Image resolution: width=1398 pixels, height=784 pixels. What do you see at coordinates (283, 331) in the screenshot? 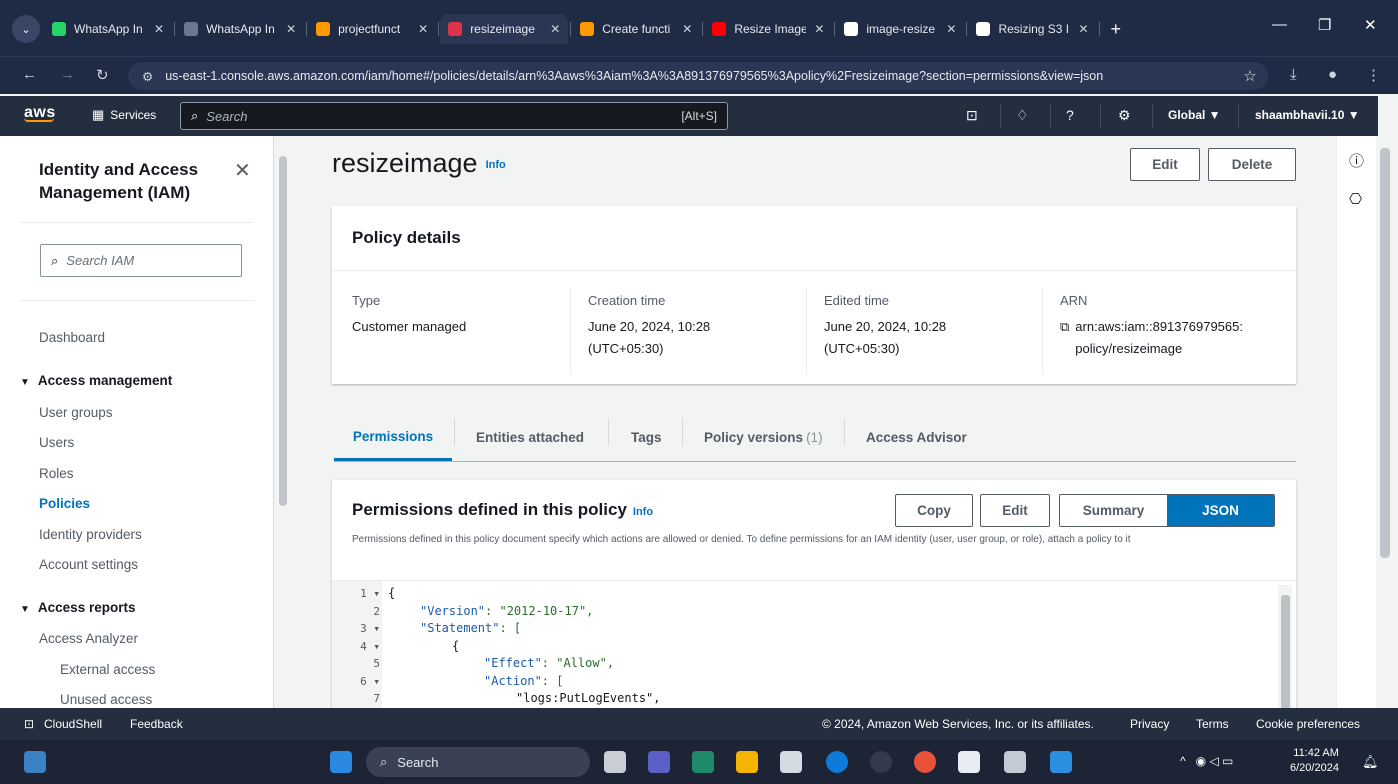
I see `sidebar-scroll-thumb` at bounding box center [283, 331].